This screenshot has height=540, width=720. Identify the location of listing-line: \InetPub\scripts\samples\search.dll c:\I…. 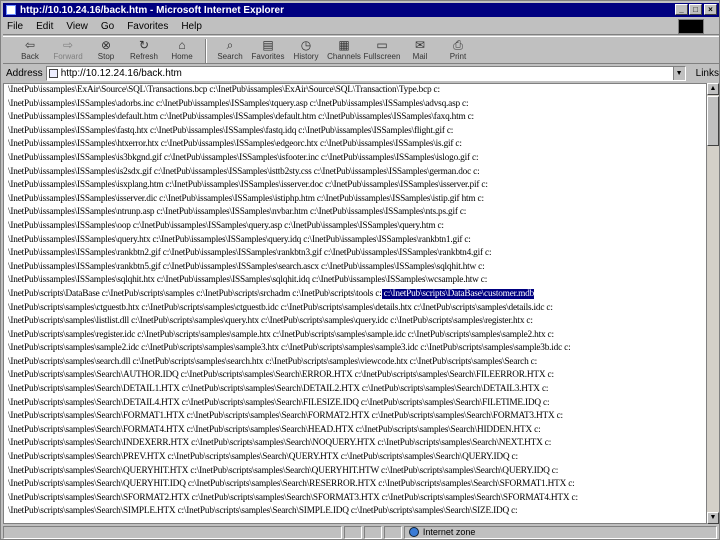
(272, 361).